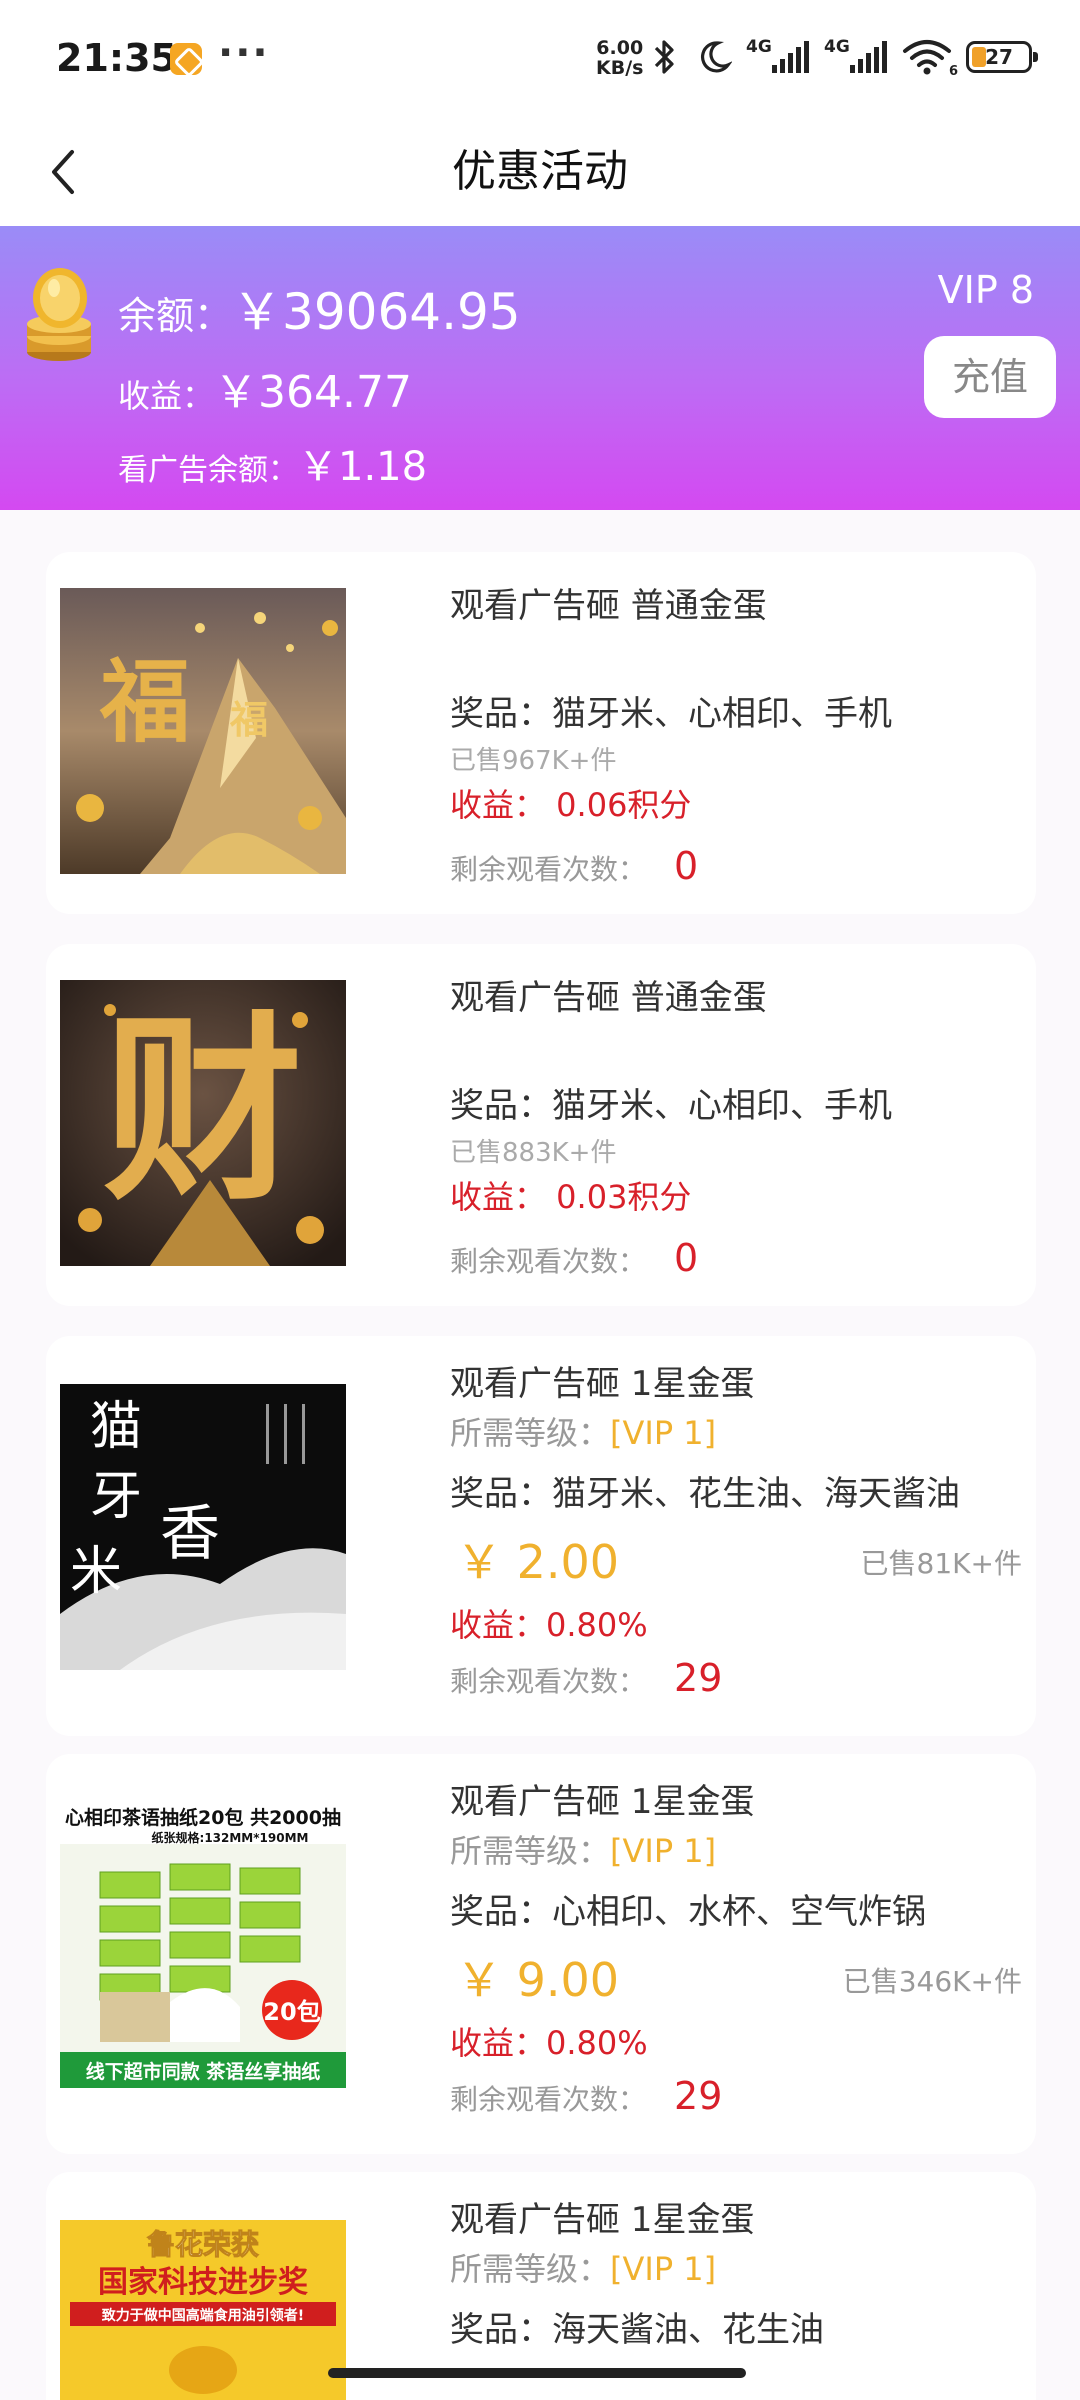 The image size is (1080, 2400). I want to click on income-value: ￥364.77, so click(313, 392).